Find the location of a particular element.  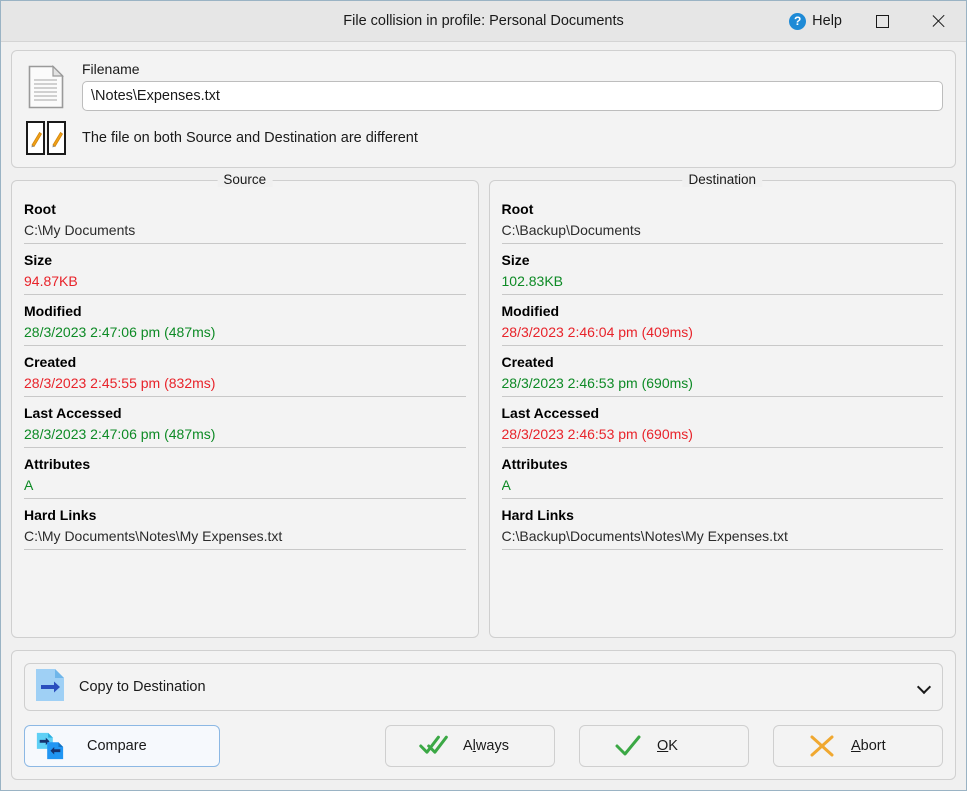

document-icon is located at coordinates (46, 85).